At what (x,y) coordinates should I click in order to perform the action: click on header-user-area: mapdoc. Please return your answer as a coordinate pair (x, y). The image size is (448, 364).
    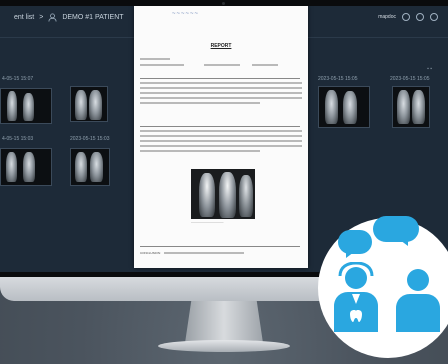
    Looking at the image, I should click on (408, 17).